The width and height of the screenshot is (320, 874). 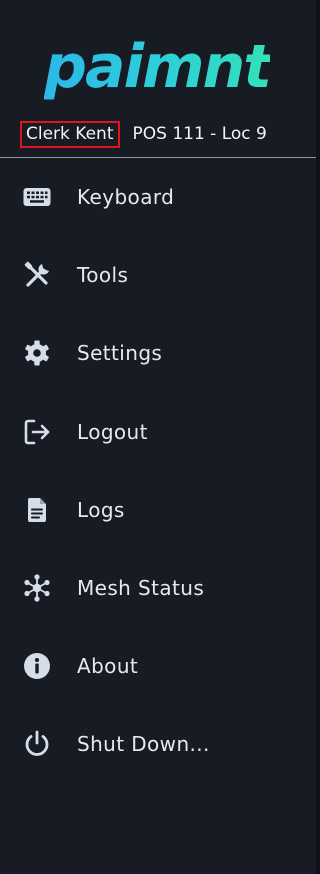 I want to click on document-icon, so click(x=37, y=510).